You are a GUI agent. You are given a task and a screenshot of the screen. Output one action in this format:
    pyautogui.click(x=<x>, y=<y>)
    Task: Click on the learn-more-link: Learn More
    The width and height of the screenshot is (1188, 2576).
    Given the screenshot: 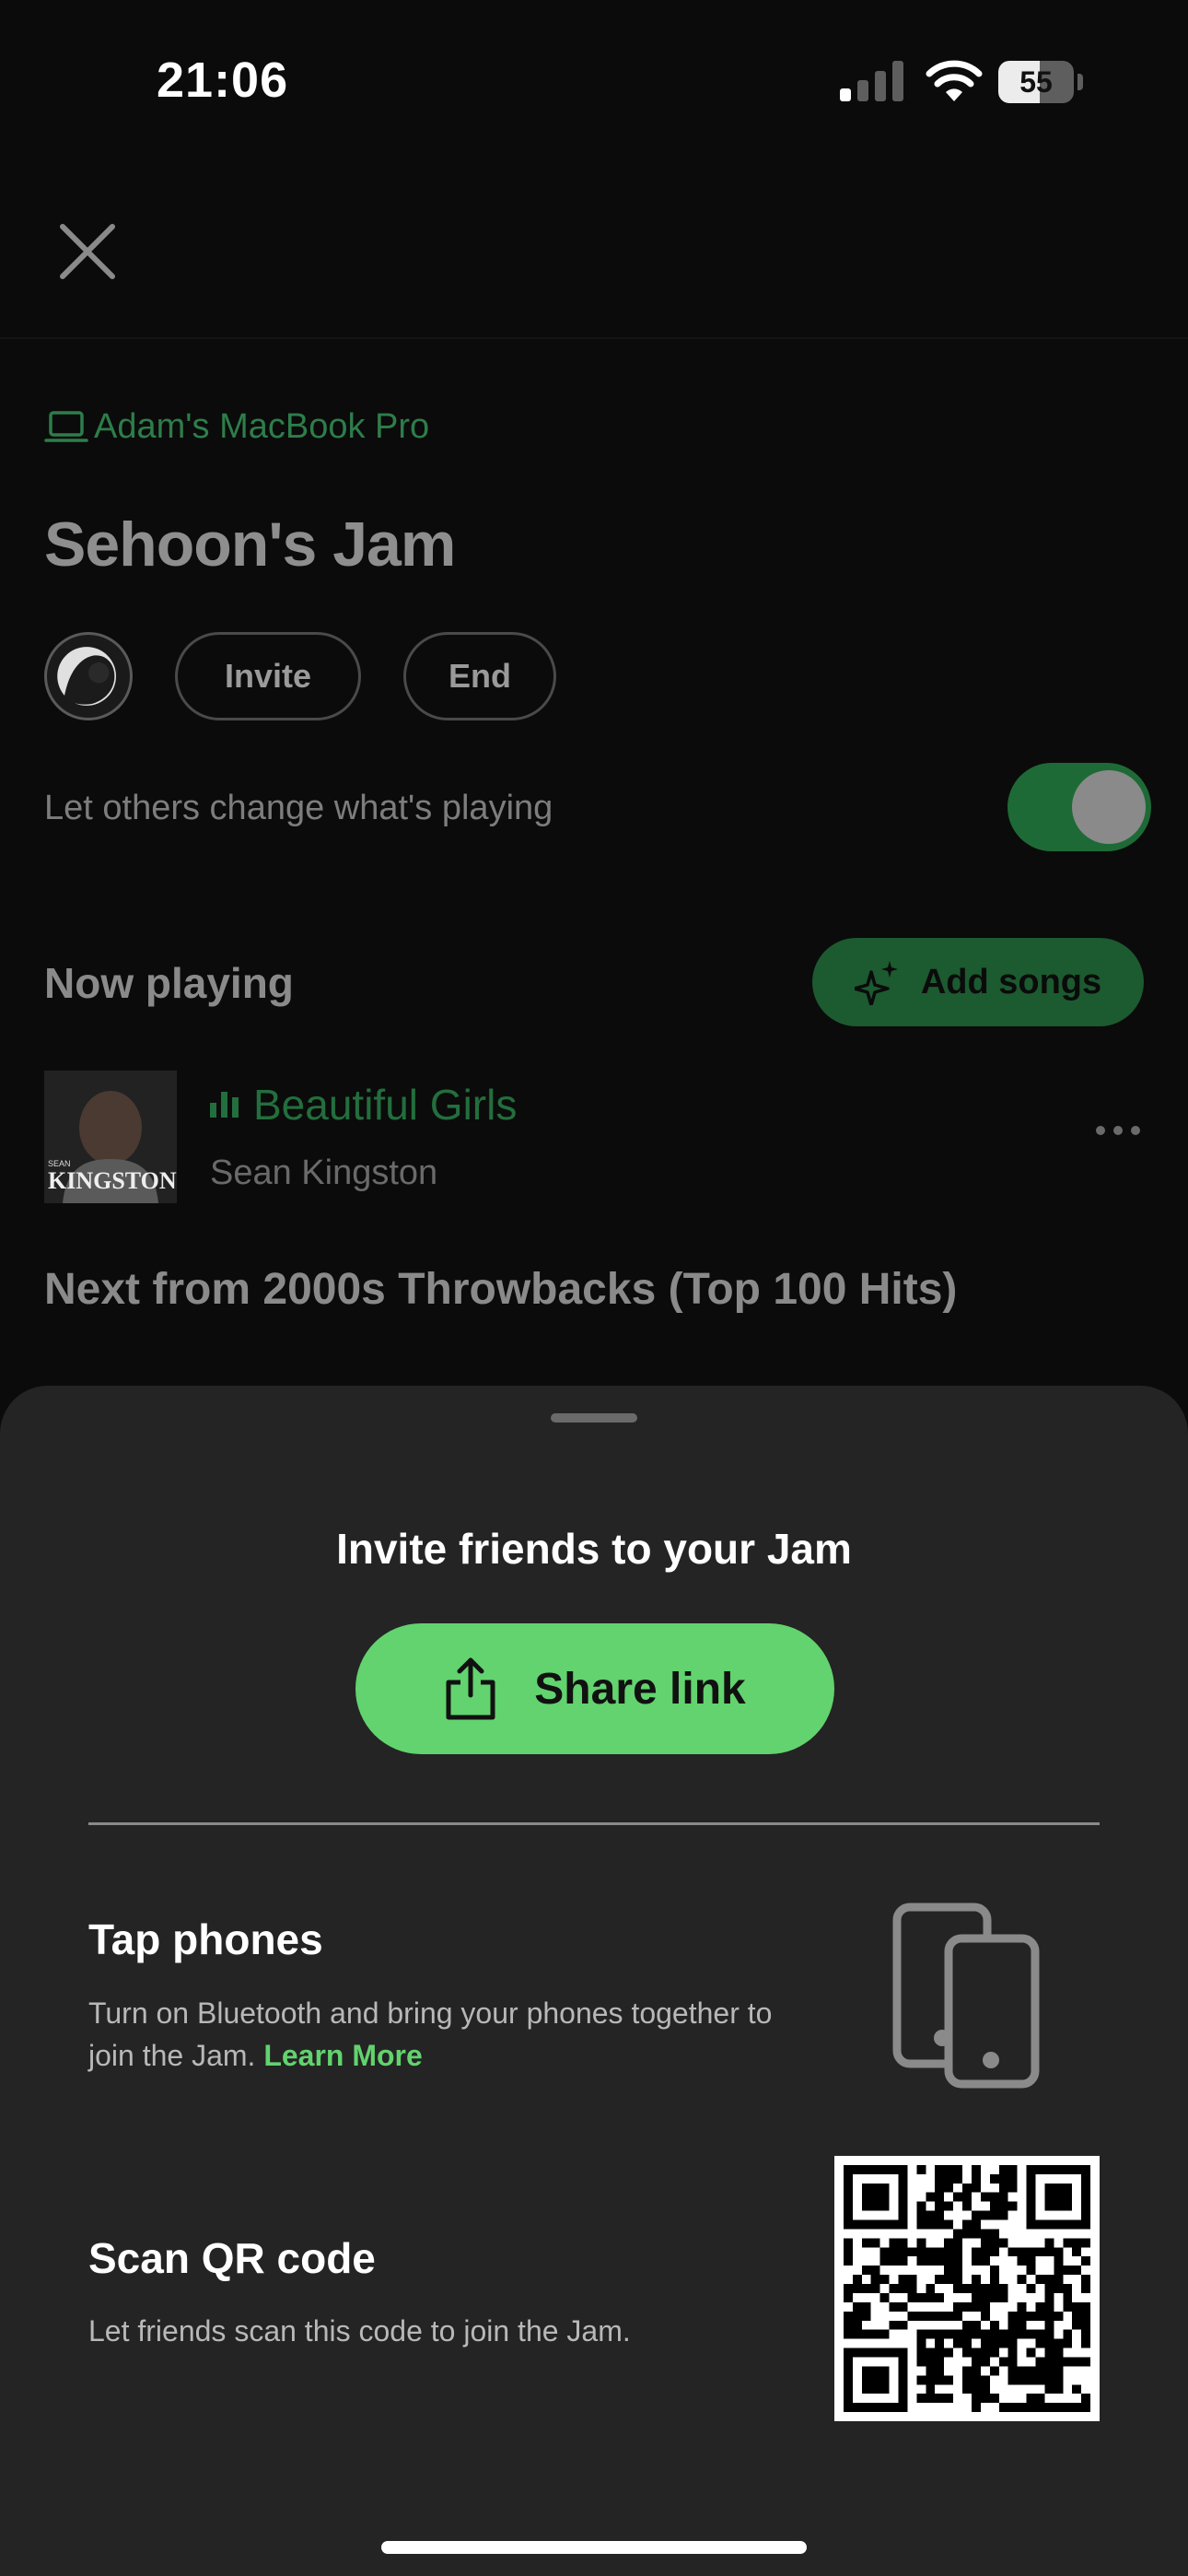 What is the action you would take?
    pyautogui.click(x=342, y=2055)
    